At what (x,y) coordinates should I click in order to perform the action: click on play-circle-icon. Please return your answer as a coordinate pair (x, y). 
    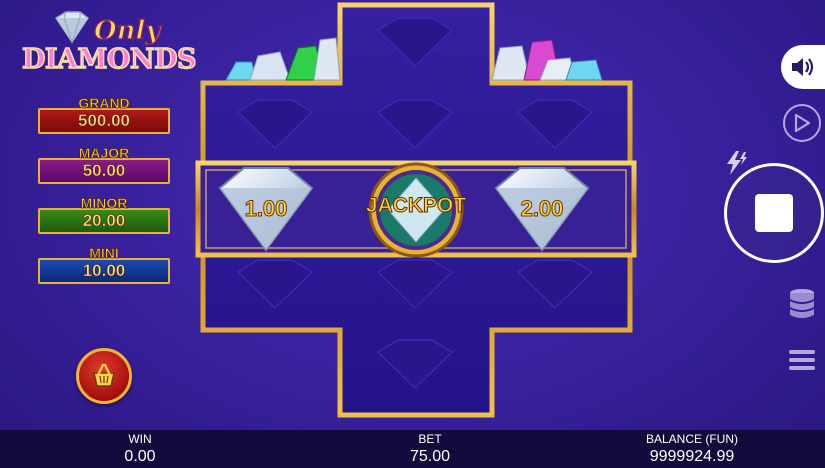
    Looking at the image, I should click on (802, 123).